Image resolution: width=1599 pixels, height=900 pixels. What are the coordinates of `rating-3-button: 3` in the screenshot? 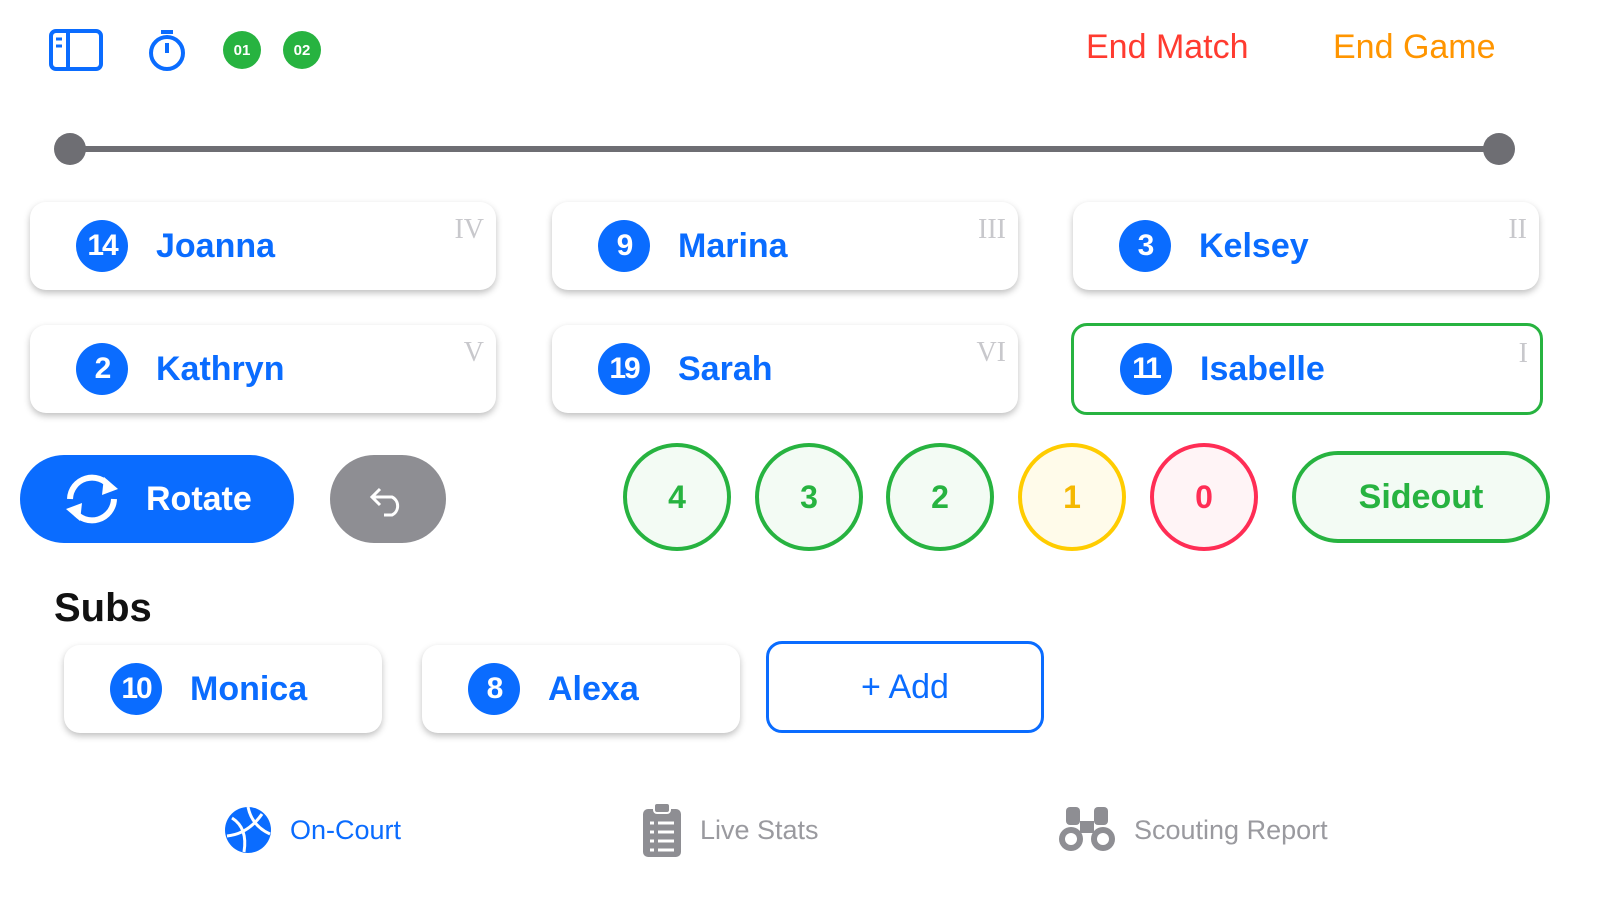 It's located at (809, 497).